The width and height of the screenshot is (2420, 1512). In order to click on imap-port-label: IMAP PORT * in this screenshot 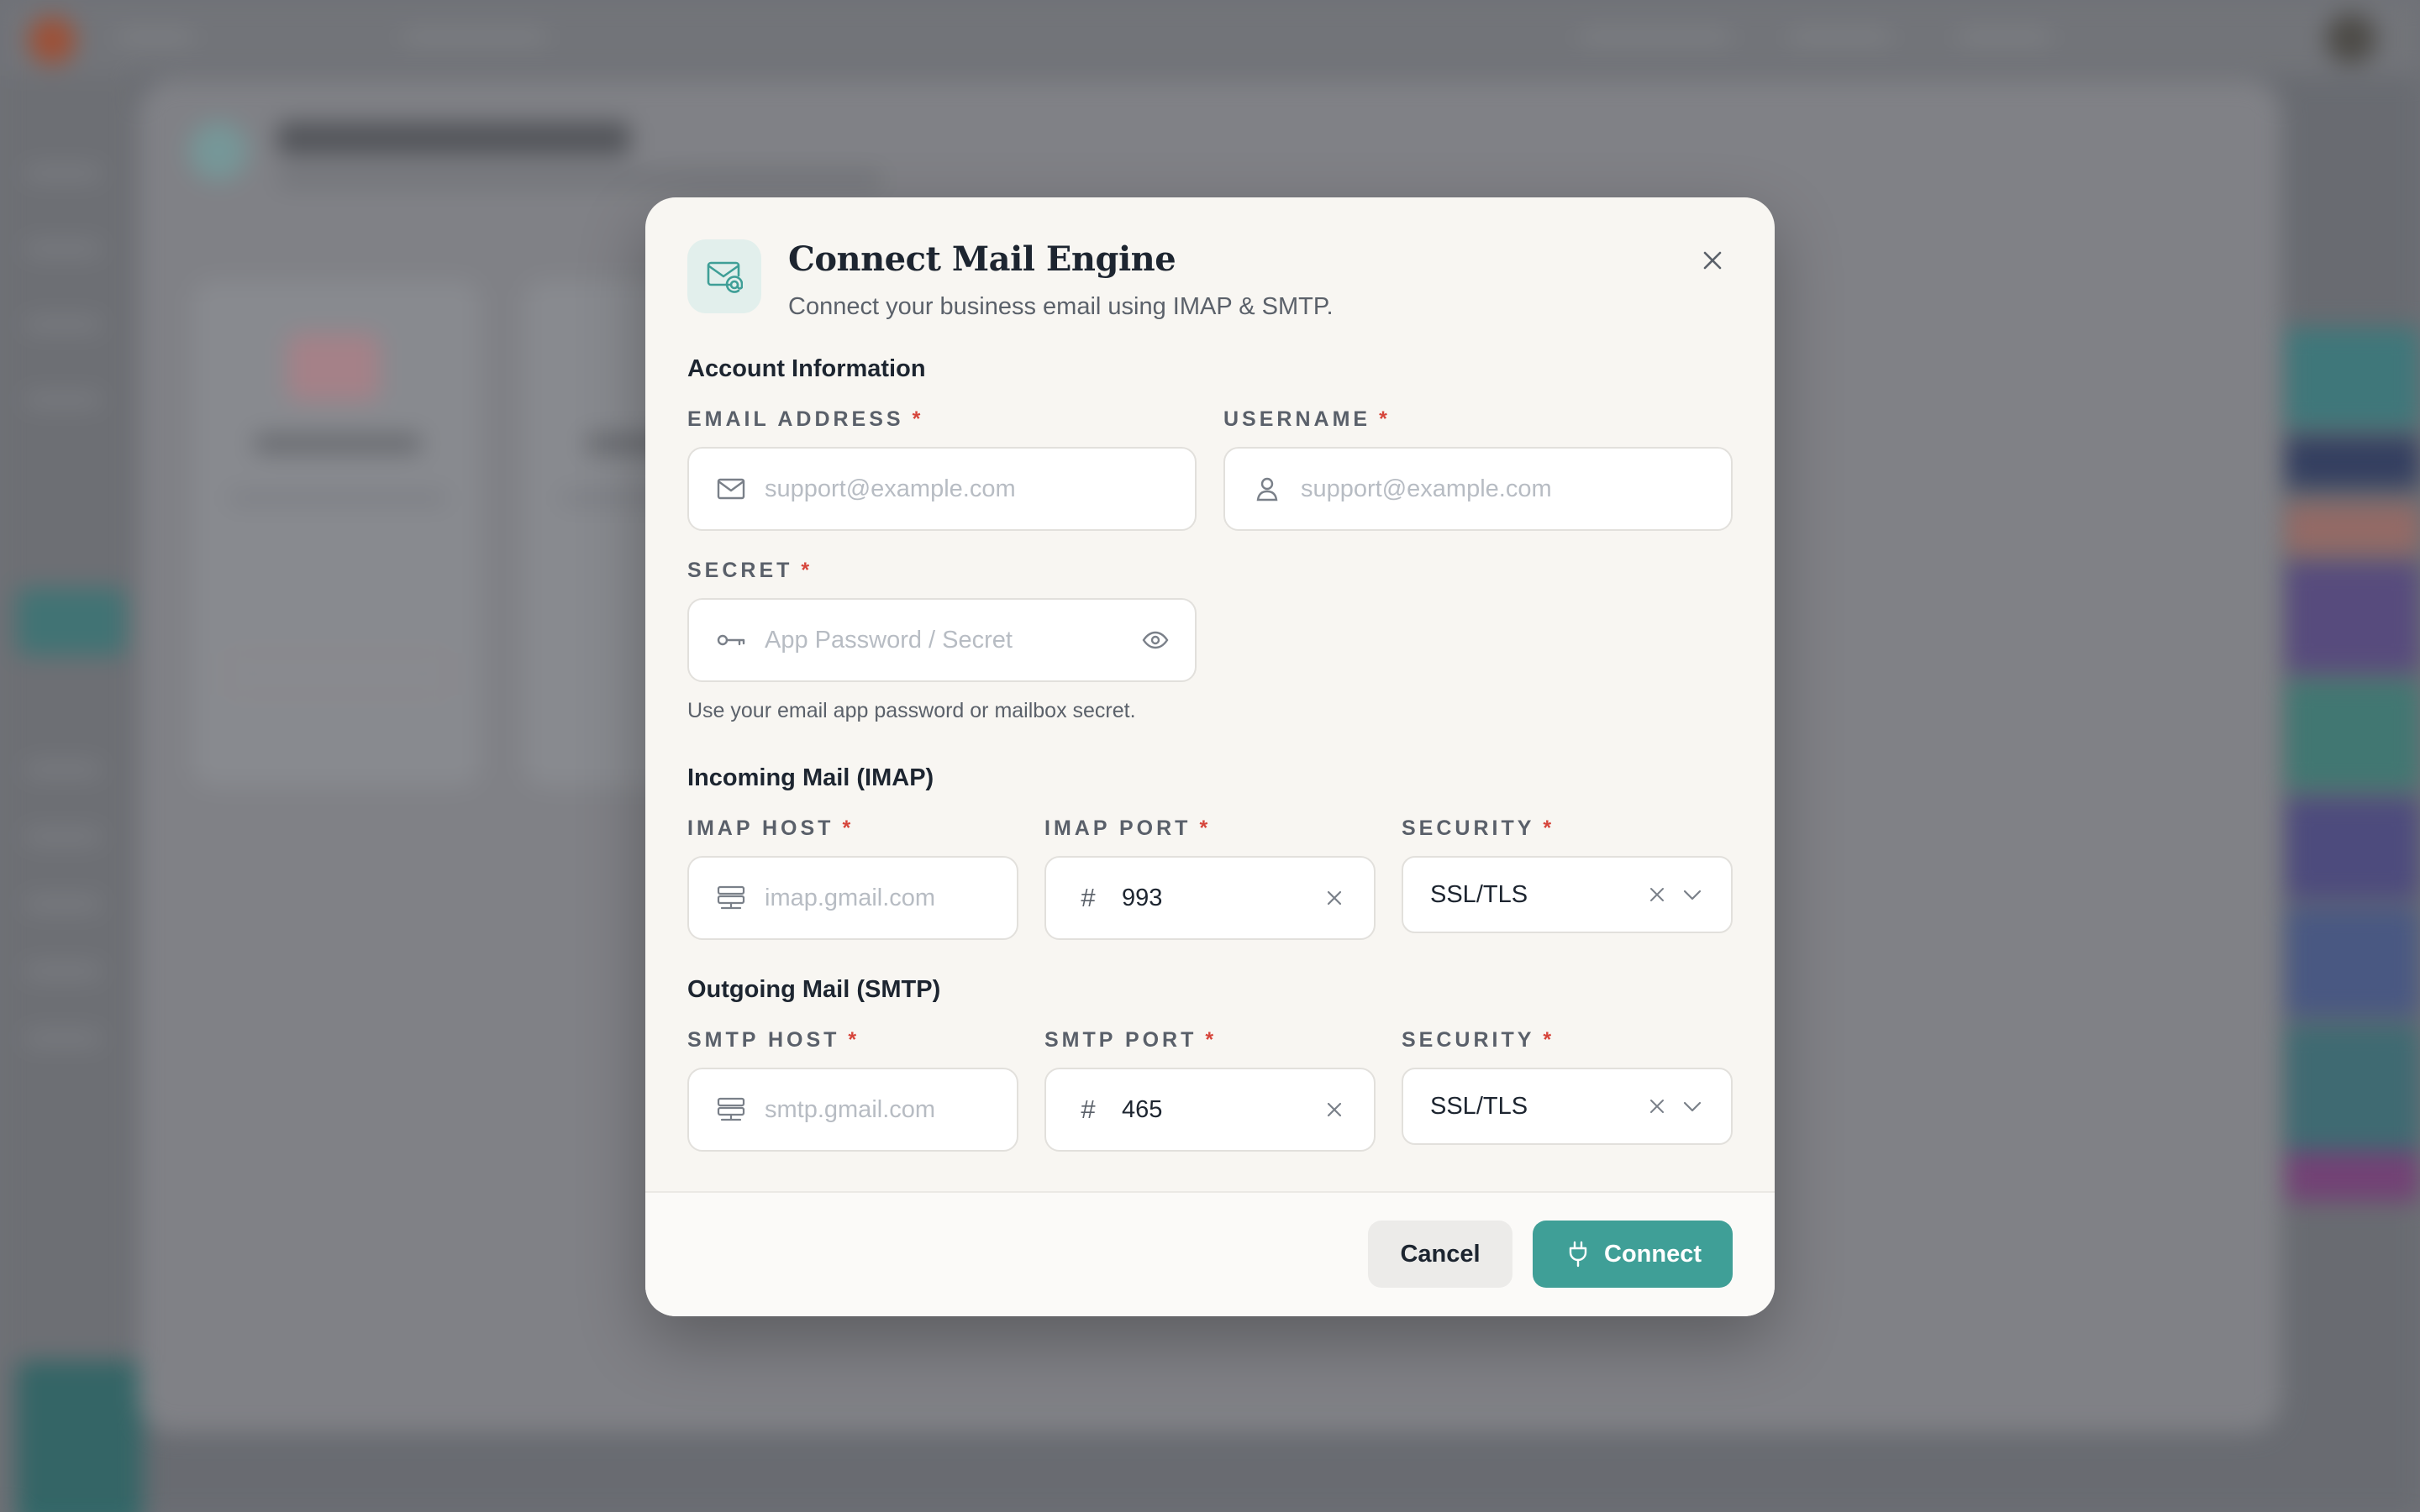, I will do `click(1125, 828)`.